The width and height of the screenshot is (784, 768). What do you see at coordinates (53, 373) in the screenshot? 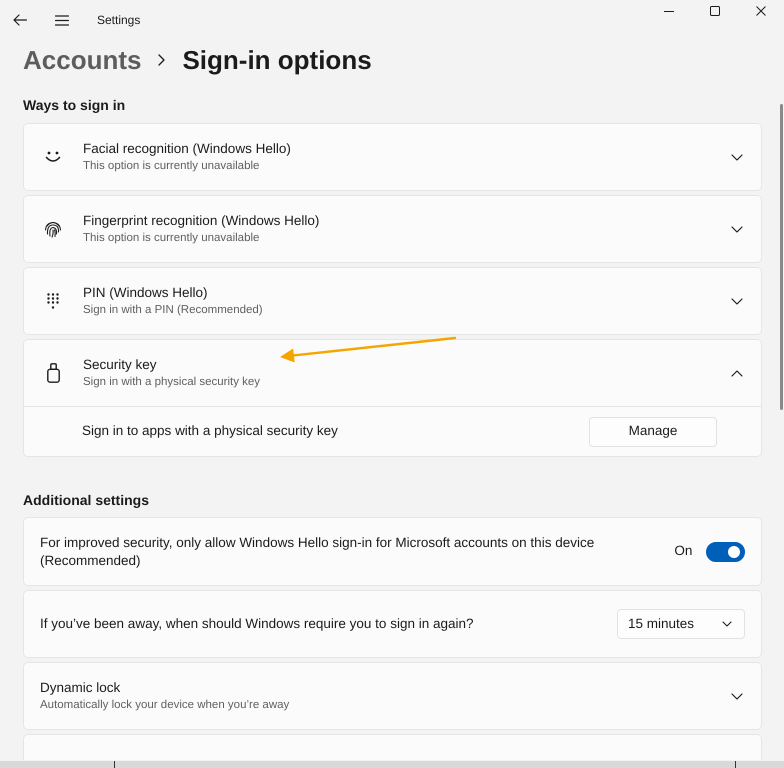
I see `usb-key-icon` at bounding box center [53, 373].